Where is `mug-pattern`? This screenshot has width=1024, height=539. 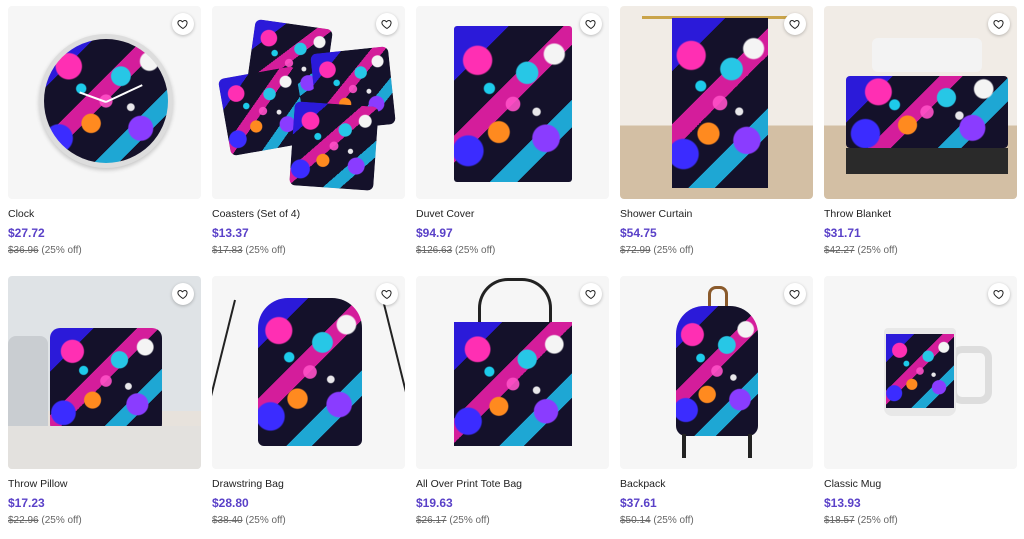
mug-pattern is located at coordinates (920, 371).